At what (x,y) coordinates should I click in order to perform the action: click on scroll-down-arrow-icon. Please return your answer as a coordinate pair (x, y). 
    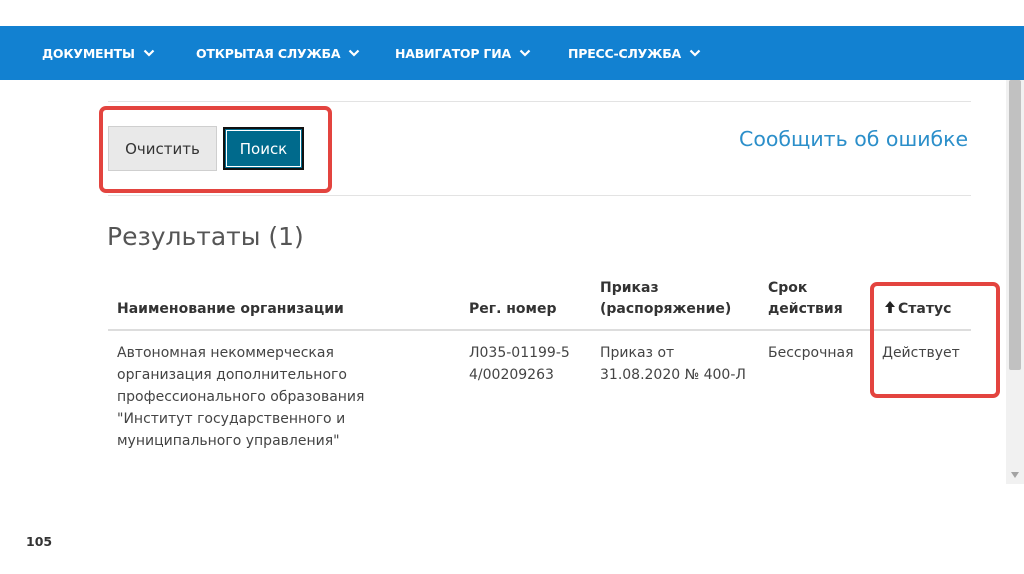
    Looking at the image, I should click on (1015, 474).